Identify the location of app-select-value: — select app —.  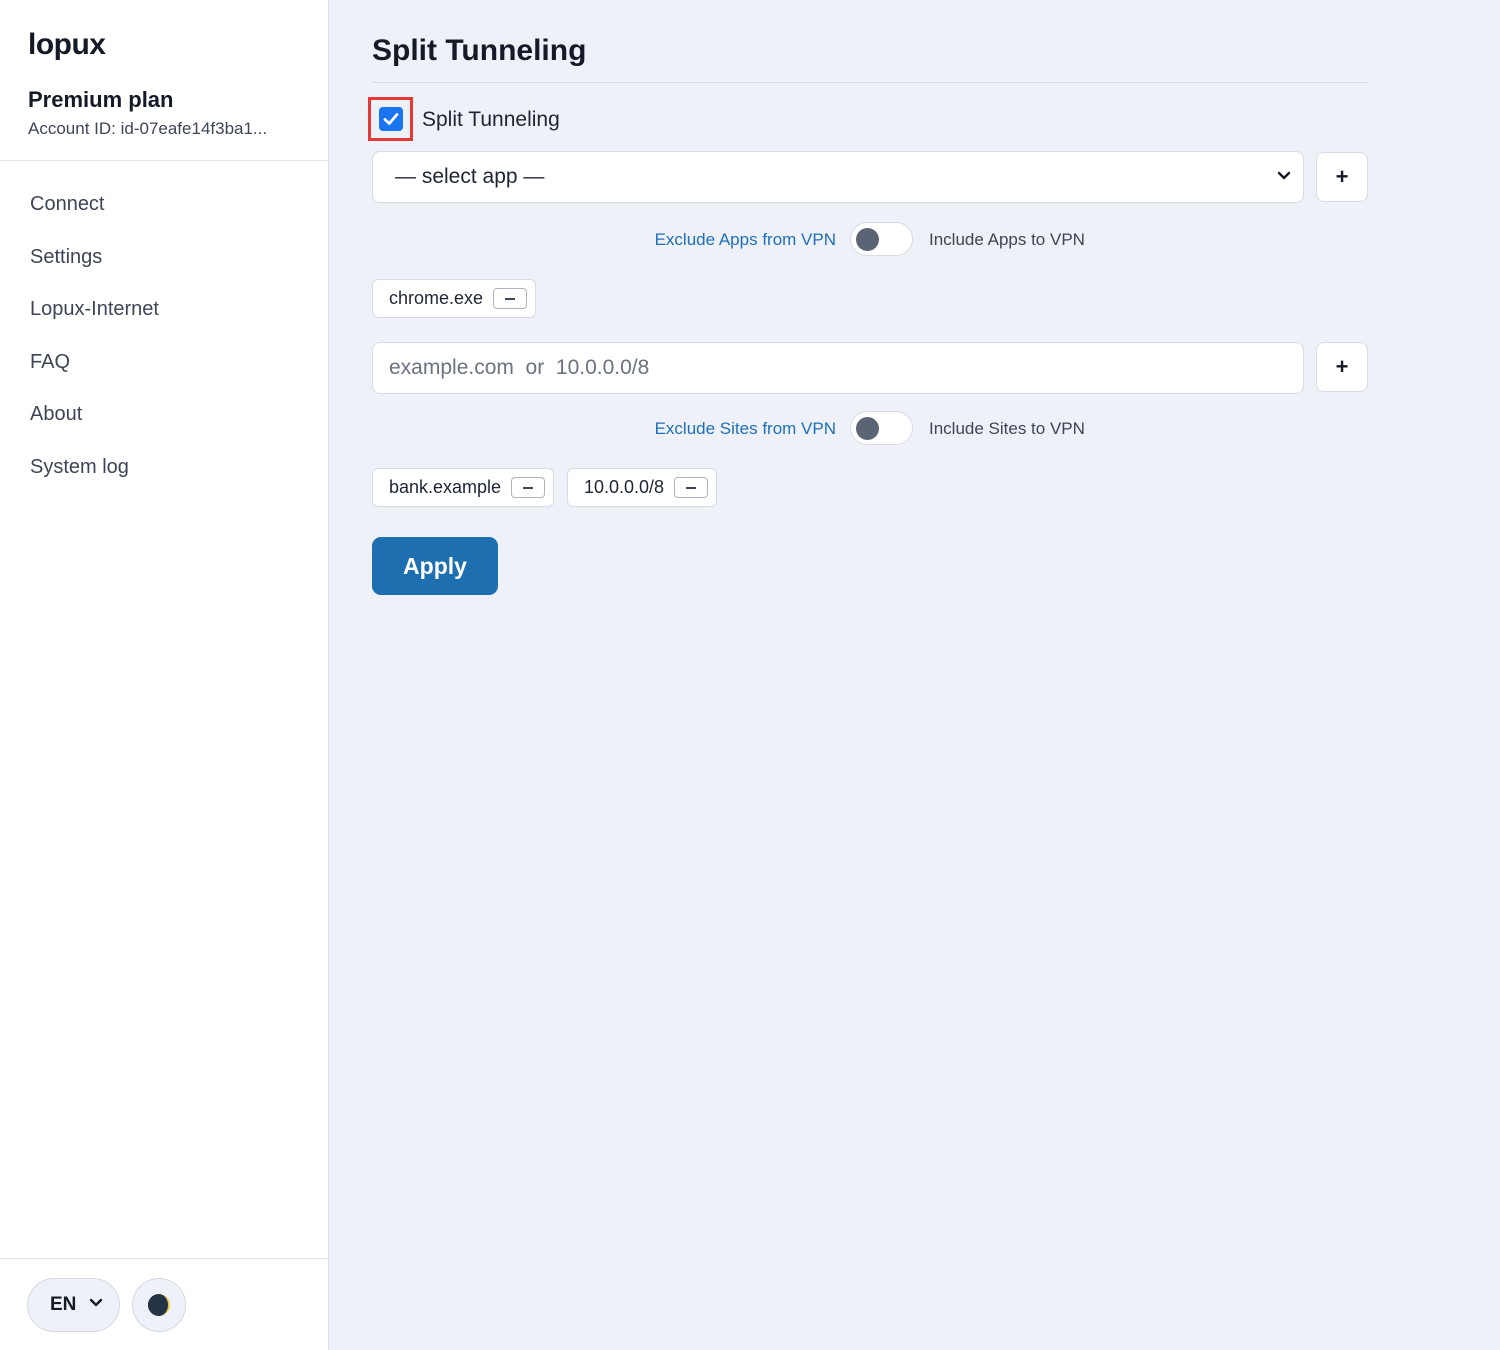
(470, 176).